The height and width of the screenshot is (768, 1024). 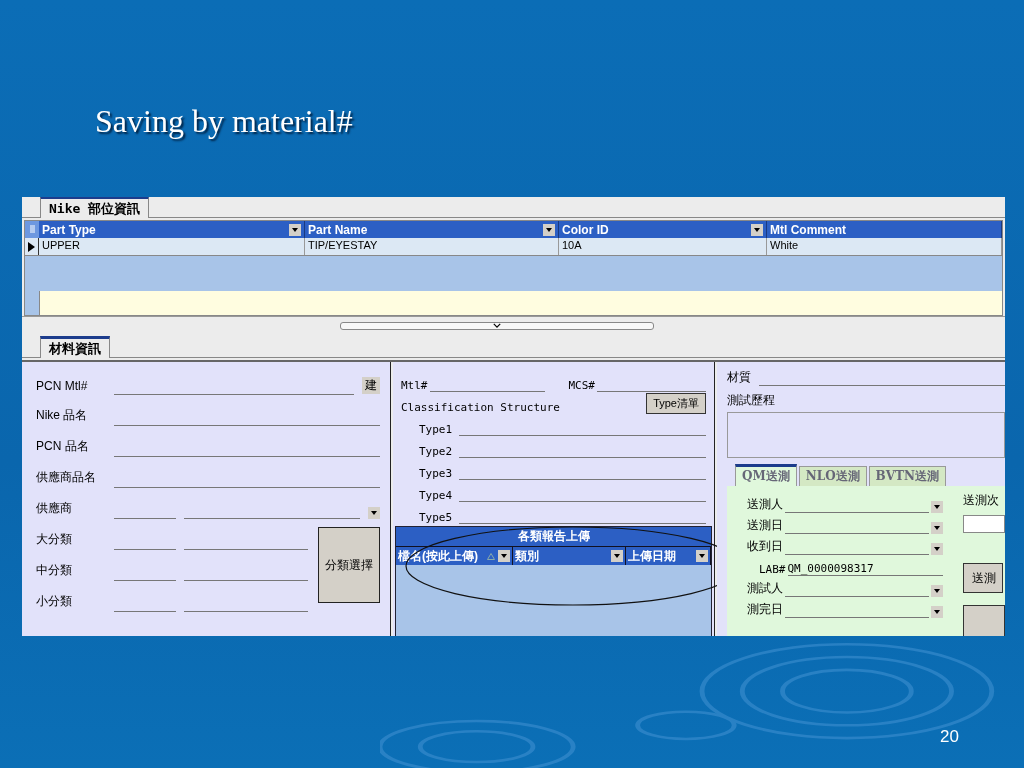 What do you see at coordinates (984, 620) in the screenshot?
I see `button` at bounding box center [984, 620].